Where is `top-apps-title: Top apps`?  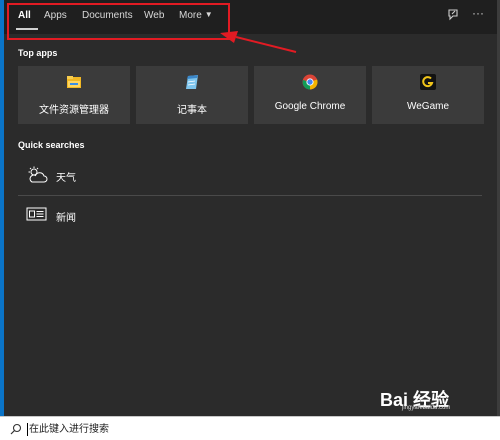 top-apps-title: Top apps is located at coordinates (38, 53).